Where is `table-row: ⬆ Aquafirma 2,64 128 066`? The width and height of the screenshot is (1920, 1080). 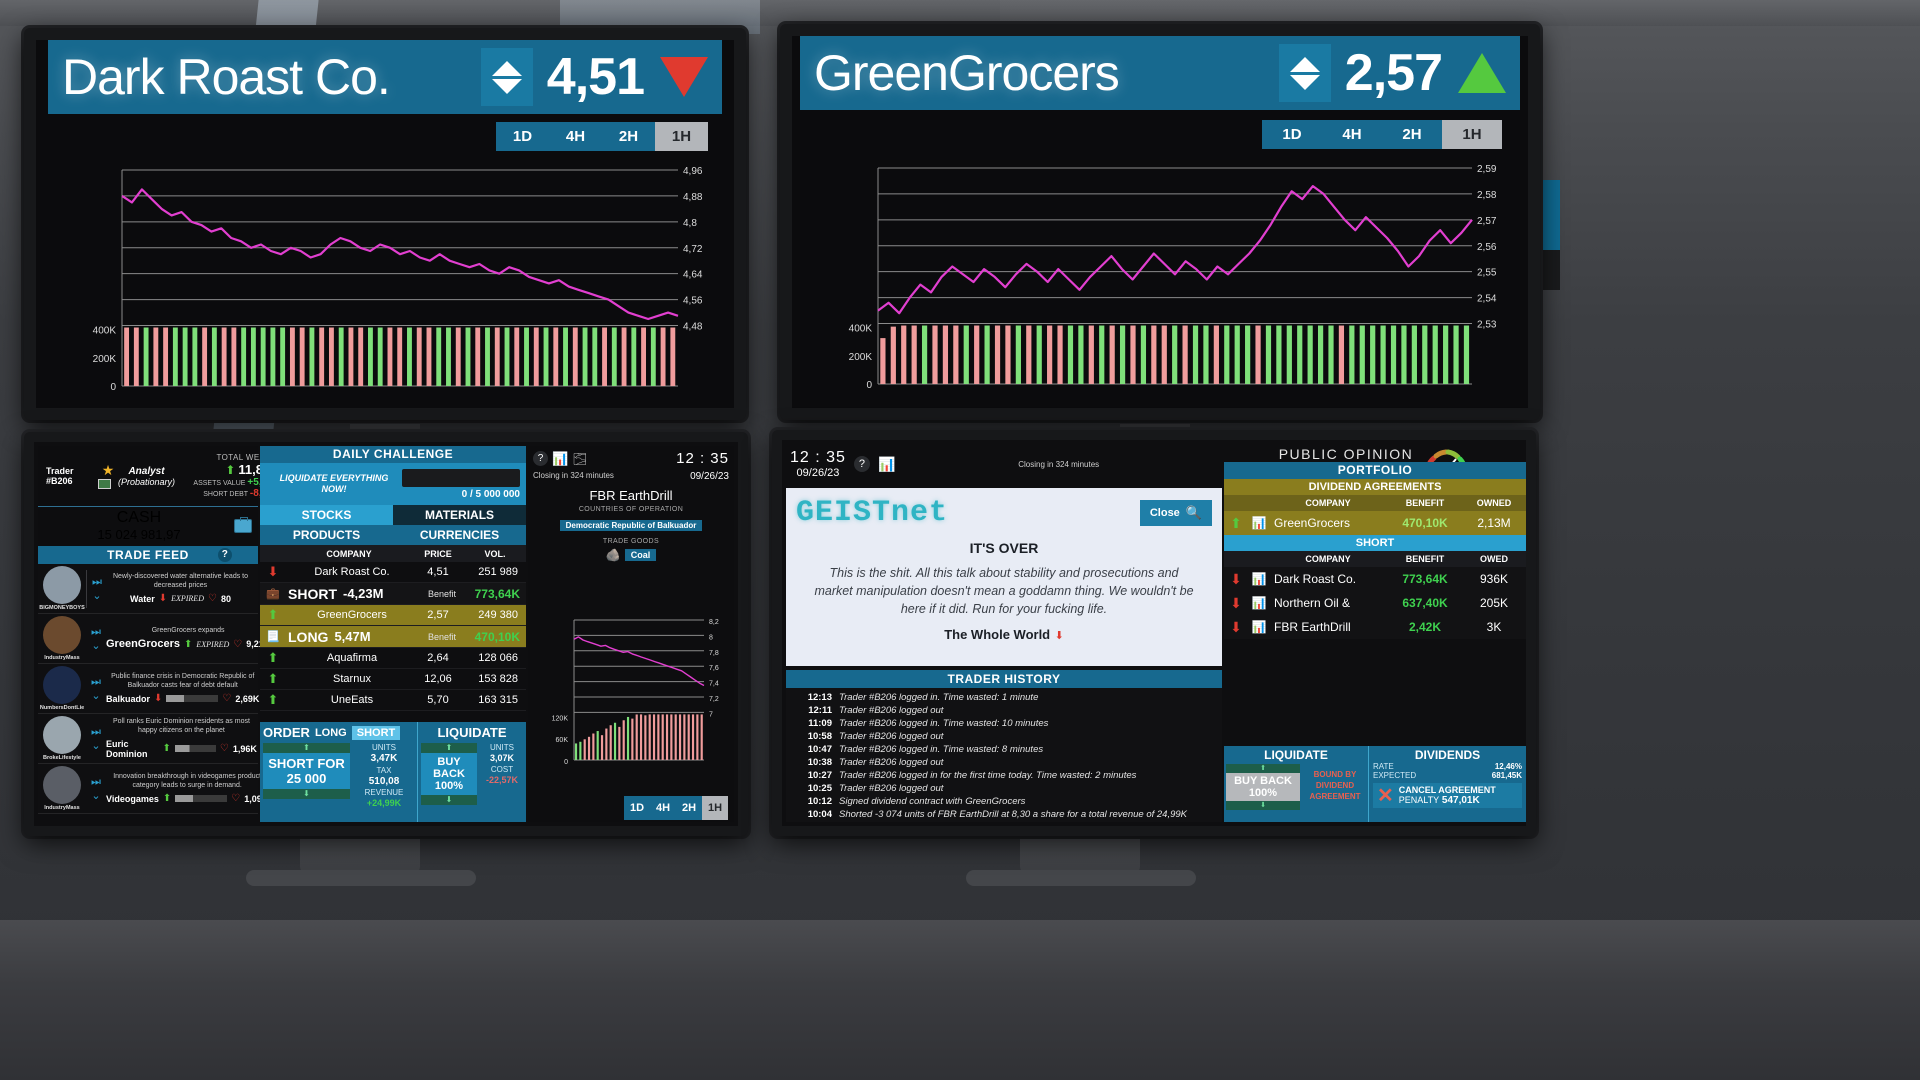
table-row: ⬆ Aquafirma 2,64 128 066 is located at coordinates (393, 658).